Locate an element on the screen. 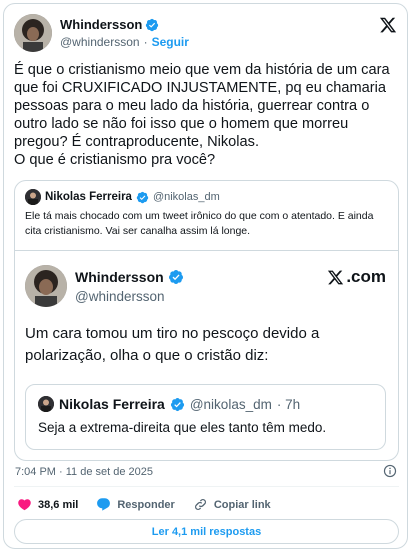  reply-label: Responder is located at coordinates (146, 504).